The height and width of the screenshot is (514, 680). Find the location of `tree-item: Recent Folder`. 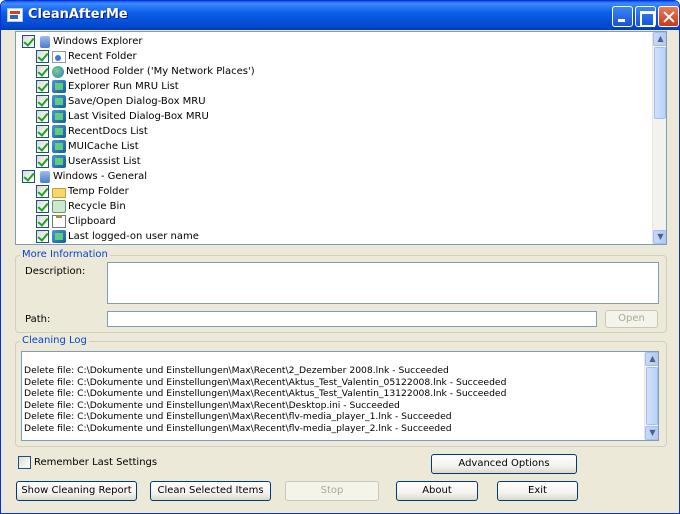

tree-item: Recent Folder is located at coordinates (86, 56).